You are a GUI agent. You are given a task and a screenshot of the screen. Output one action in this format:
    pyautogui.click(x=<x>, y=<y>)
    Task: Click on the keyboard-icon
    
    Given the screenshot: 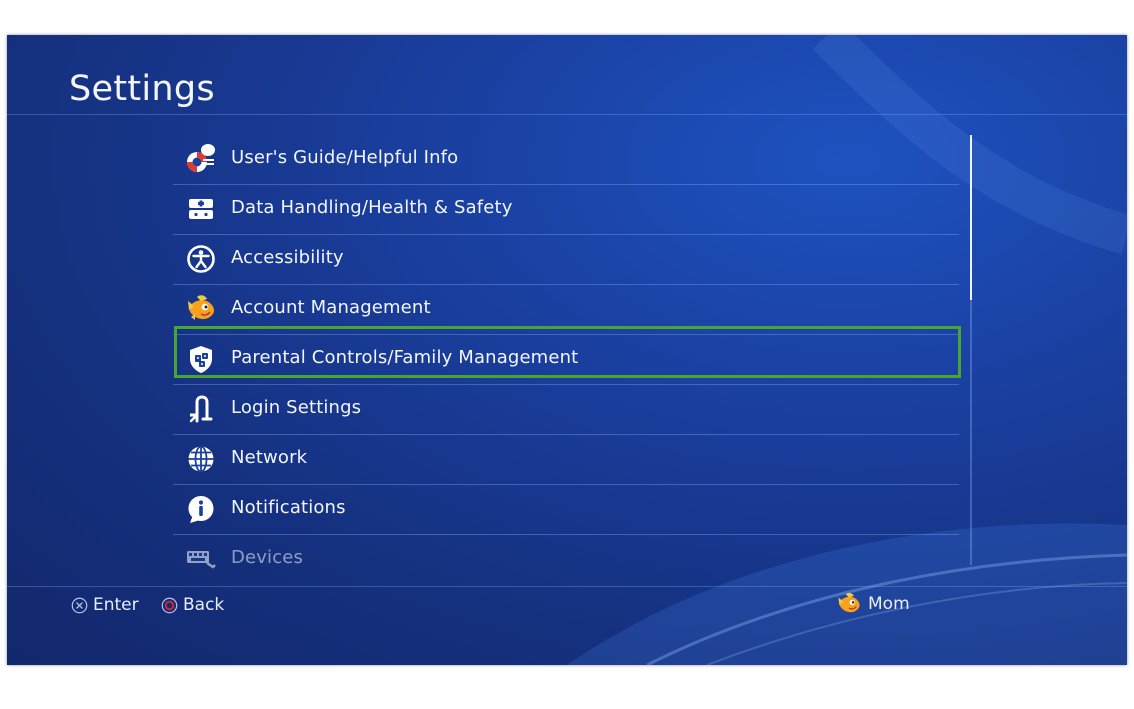 What is the action you would take?
    pyautogui.click(x=201, y=560)
    